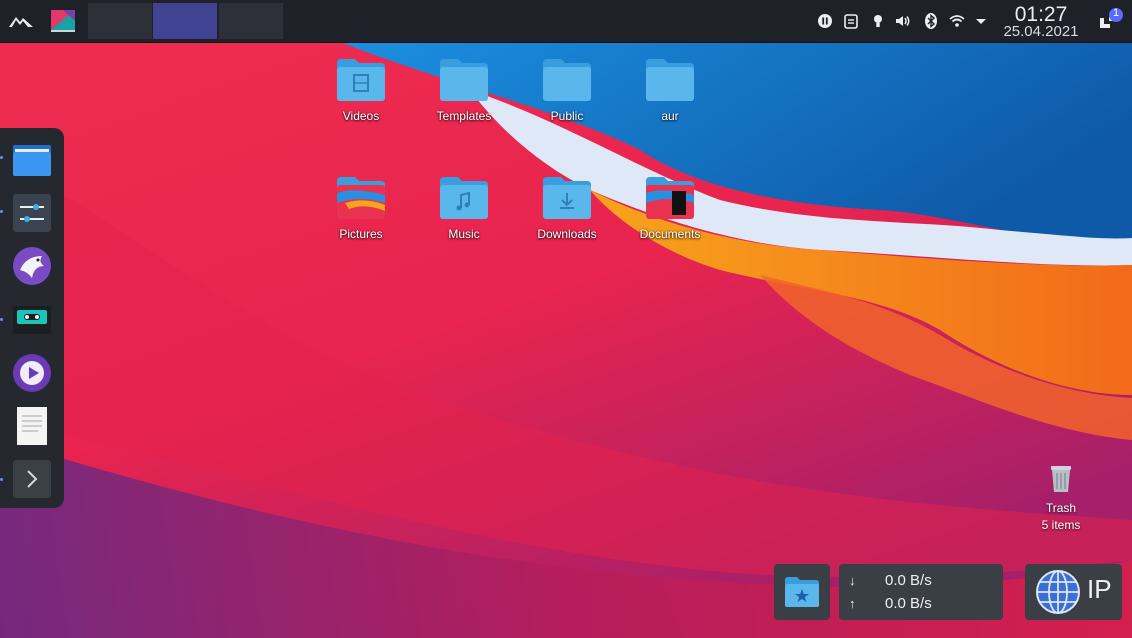  What do you see at coordinates (464, 198) in the screenshot?
I see `folder-music-icon` at bounding box center [464, 198].